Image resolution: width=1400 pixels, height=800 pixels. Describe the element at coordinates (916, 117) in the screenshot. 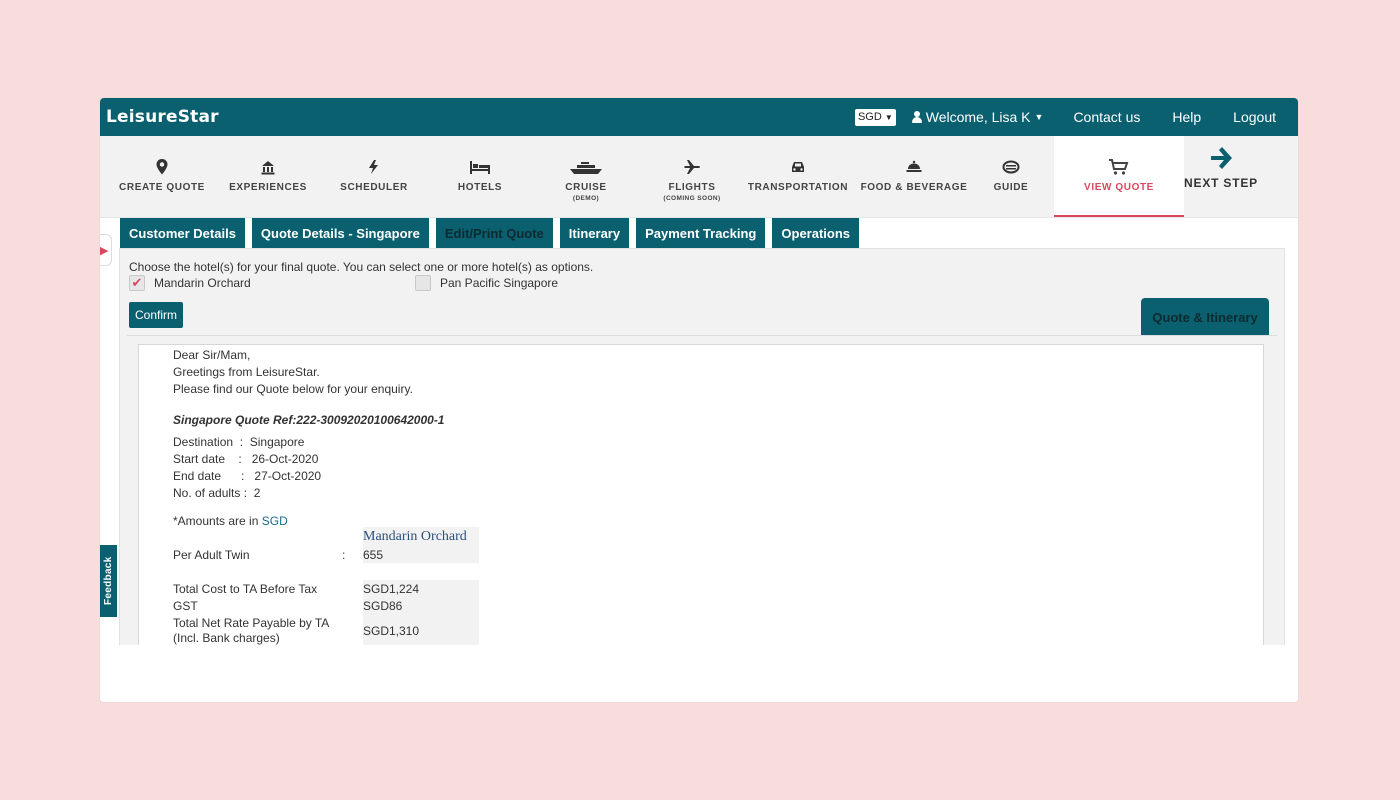

I see `user-icon` at that location.